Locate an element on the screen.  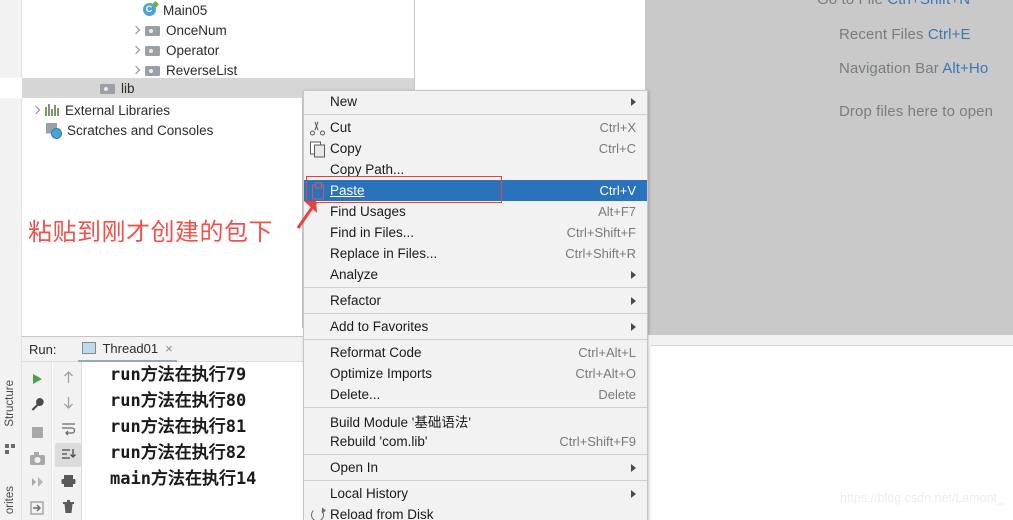
menu-item-new: New is located at coordinates (475, 101).